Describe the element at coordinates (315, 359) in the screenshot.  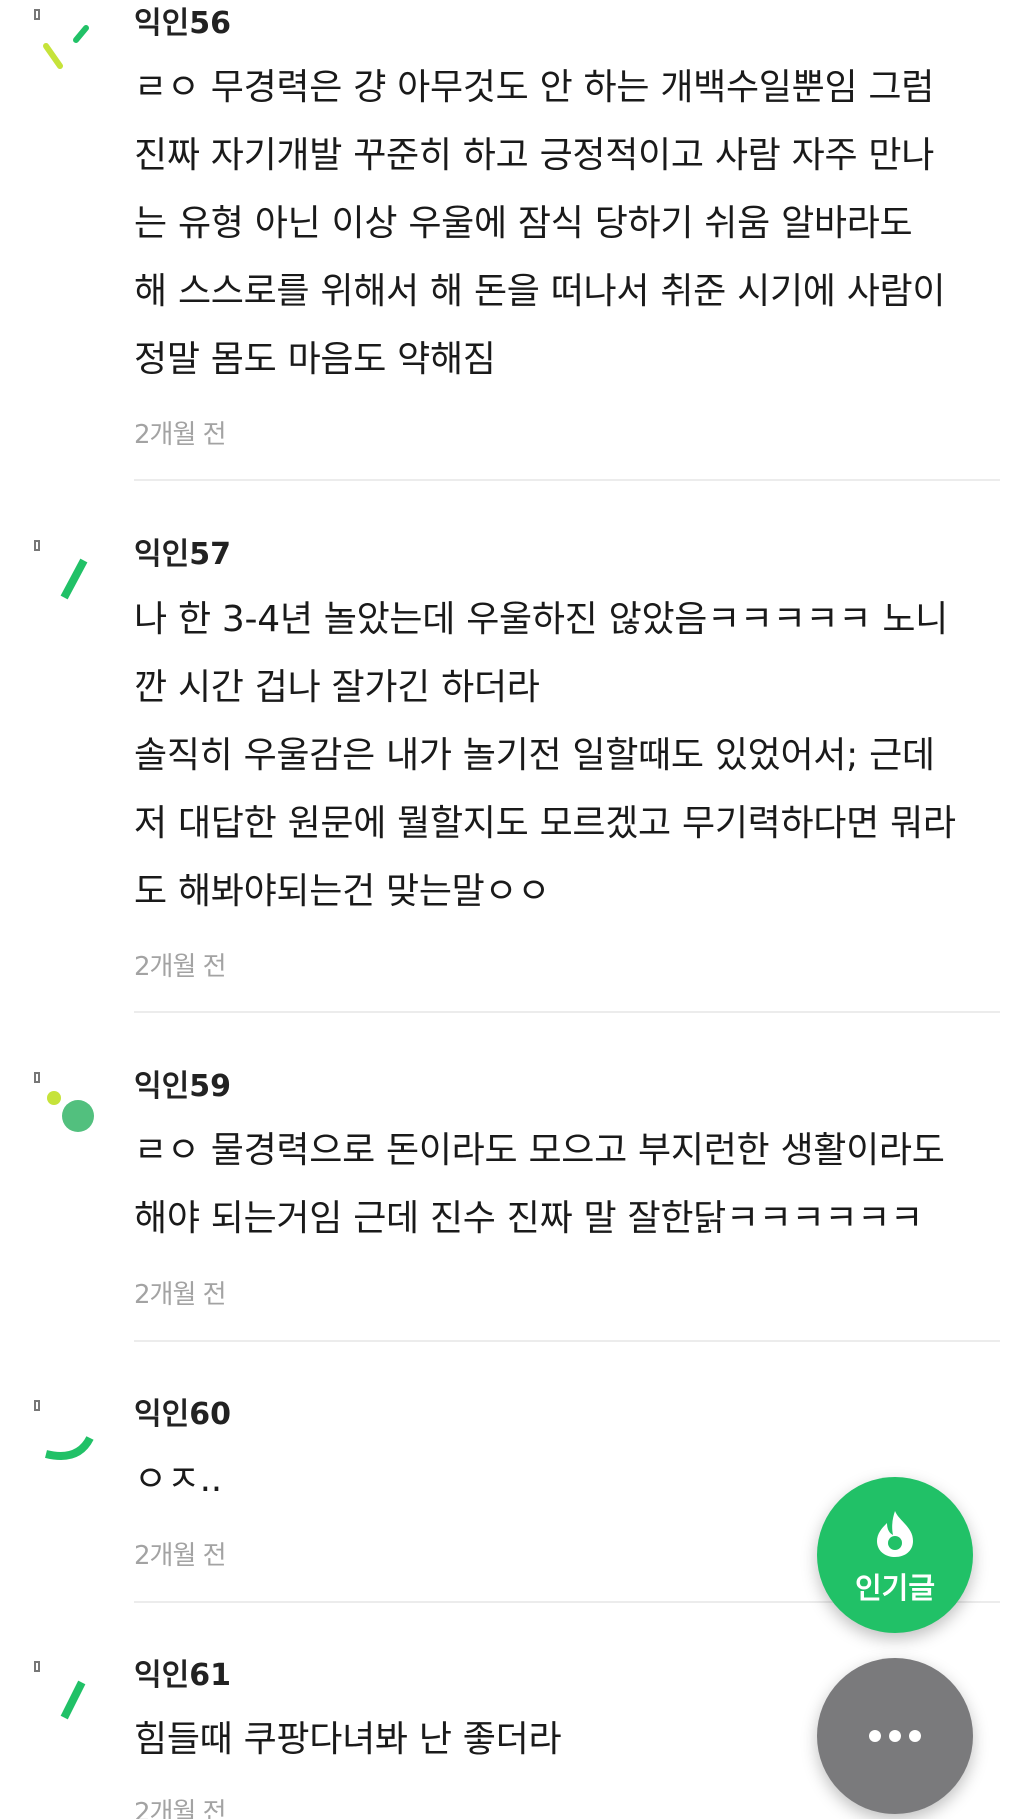
I see `comment-line: 정말 몸도 마음도 약해짐` at that location.